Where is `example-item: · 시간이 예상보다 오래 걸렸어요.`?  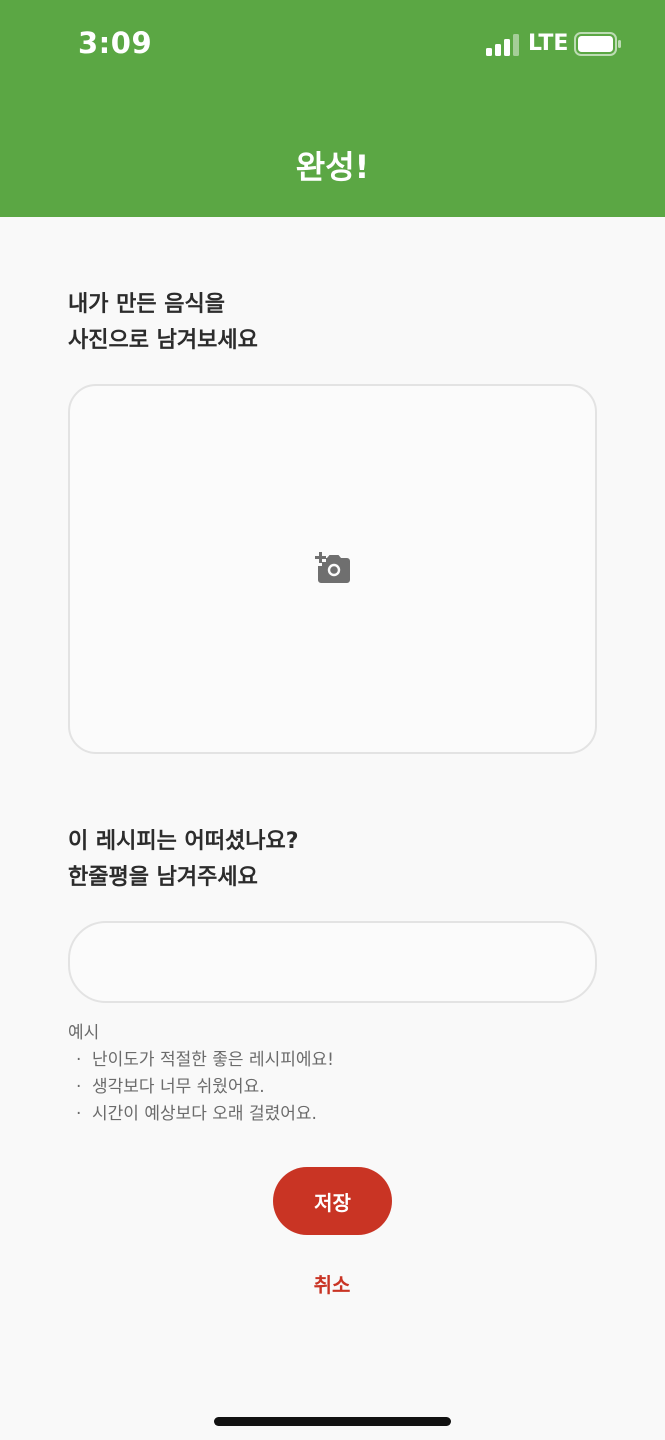
example-item: · 시간이 예상보다 오래 걸렸어요. is located at coordinates (196, 1114).